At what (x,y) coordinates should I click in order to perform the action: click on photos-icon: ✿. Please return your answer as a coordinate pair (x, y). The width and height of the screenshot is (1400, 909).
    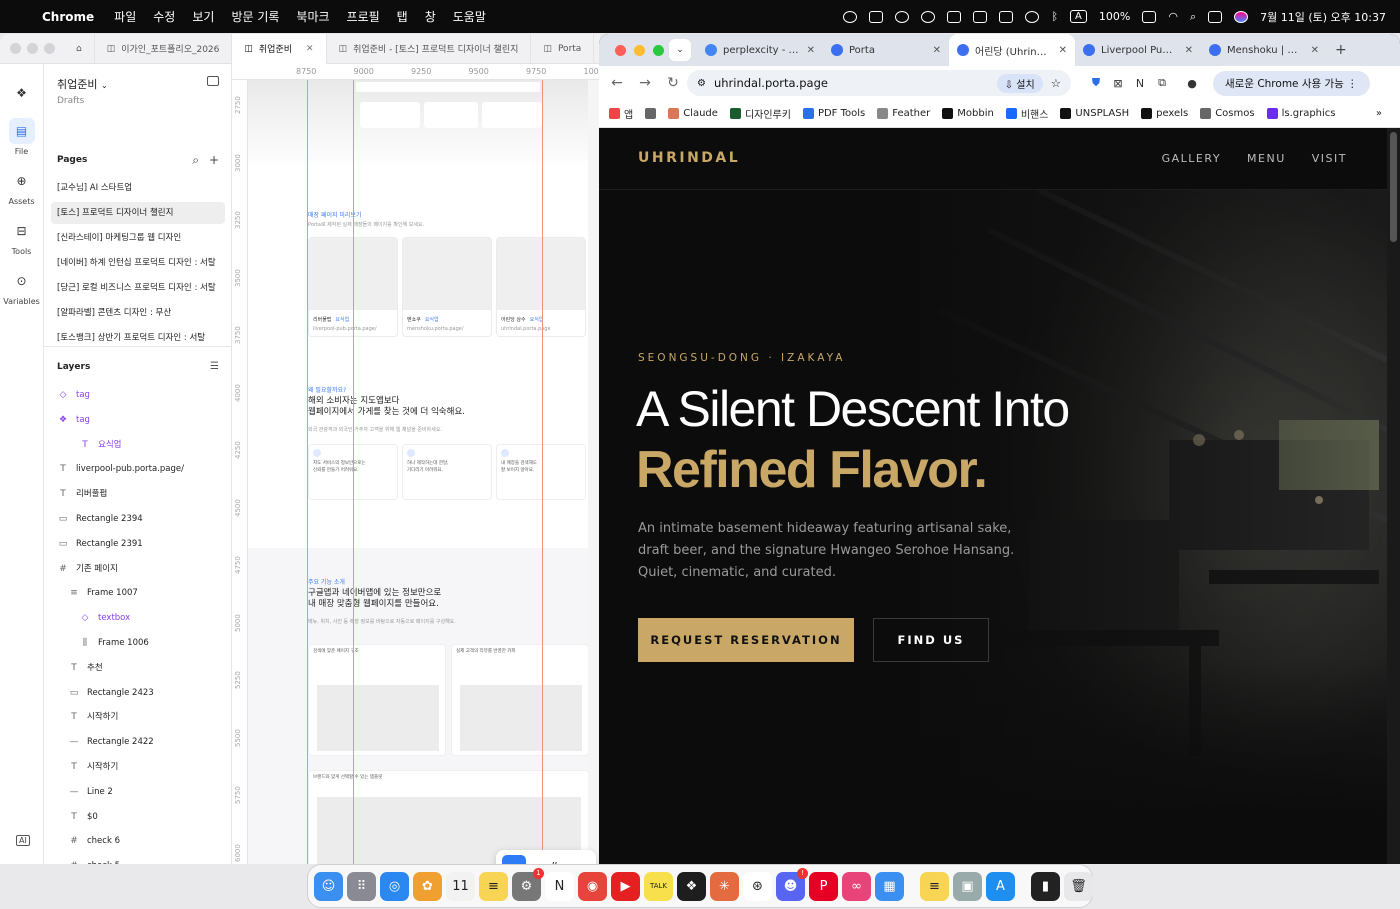
    Looking at the image, I should click on (427, 886).